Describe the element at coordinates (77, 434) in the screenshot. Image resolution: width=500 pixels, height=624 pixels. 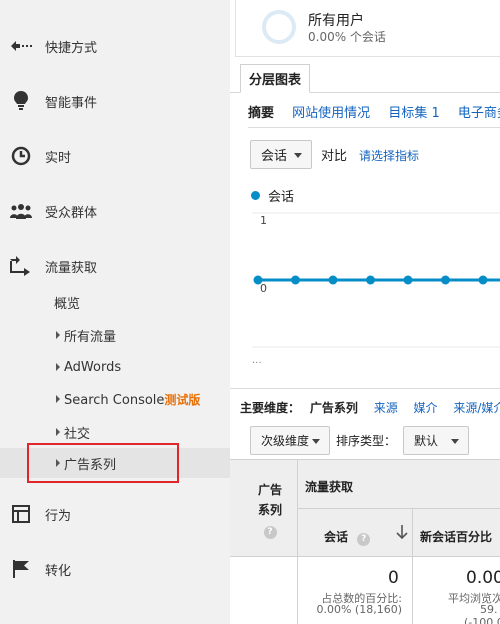
I see `sidebar-item-label: 社交` at that location.